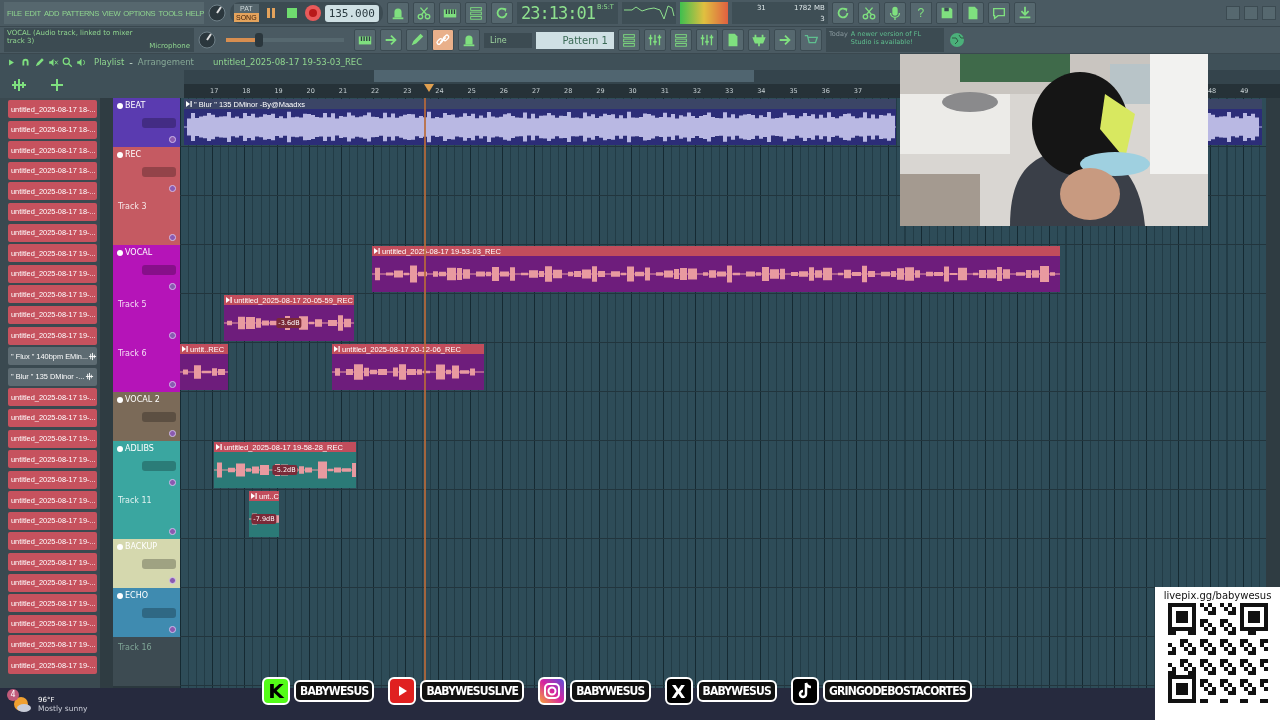 Image resolution: width=1280 pixels, height=720 pixels. What do you see at coordinates (13, 695) in the screenshot?
I see `notification-badge: 4` at bounding box center [13, 695].